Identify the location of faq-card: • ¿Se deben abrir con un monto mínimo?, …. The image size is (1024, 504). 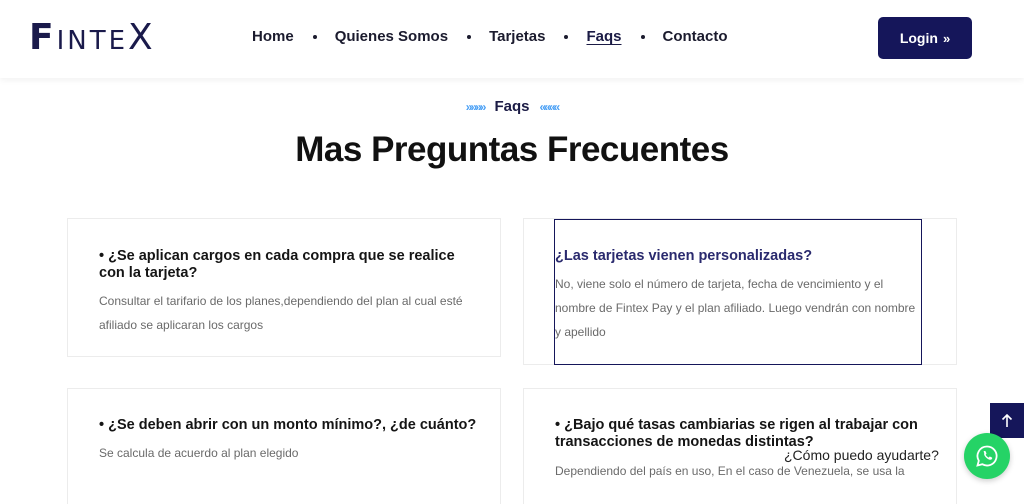
(284, 446).